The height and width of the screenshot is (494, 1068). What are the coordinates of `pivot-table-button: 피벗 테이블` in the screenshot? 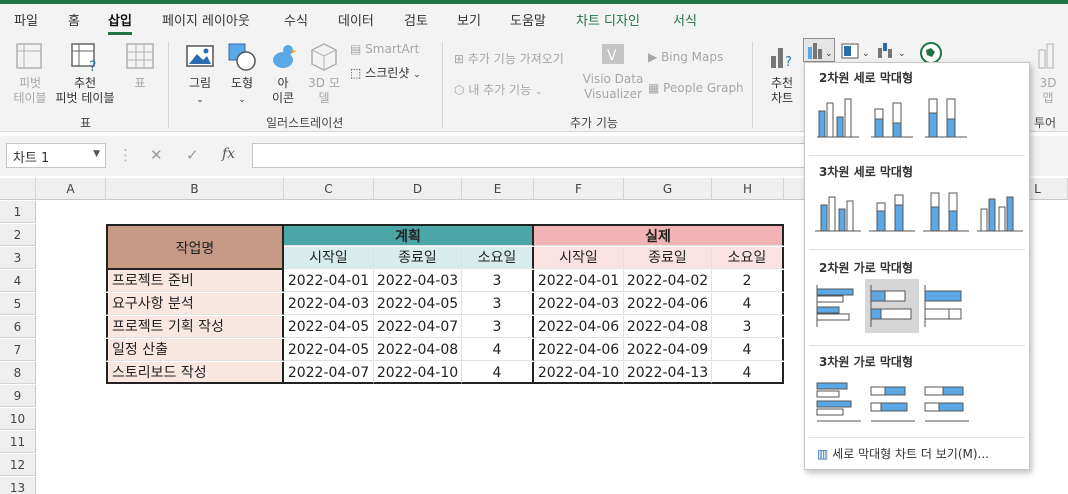 It's located at (30, 74).